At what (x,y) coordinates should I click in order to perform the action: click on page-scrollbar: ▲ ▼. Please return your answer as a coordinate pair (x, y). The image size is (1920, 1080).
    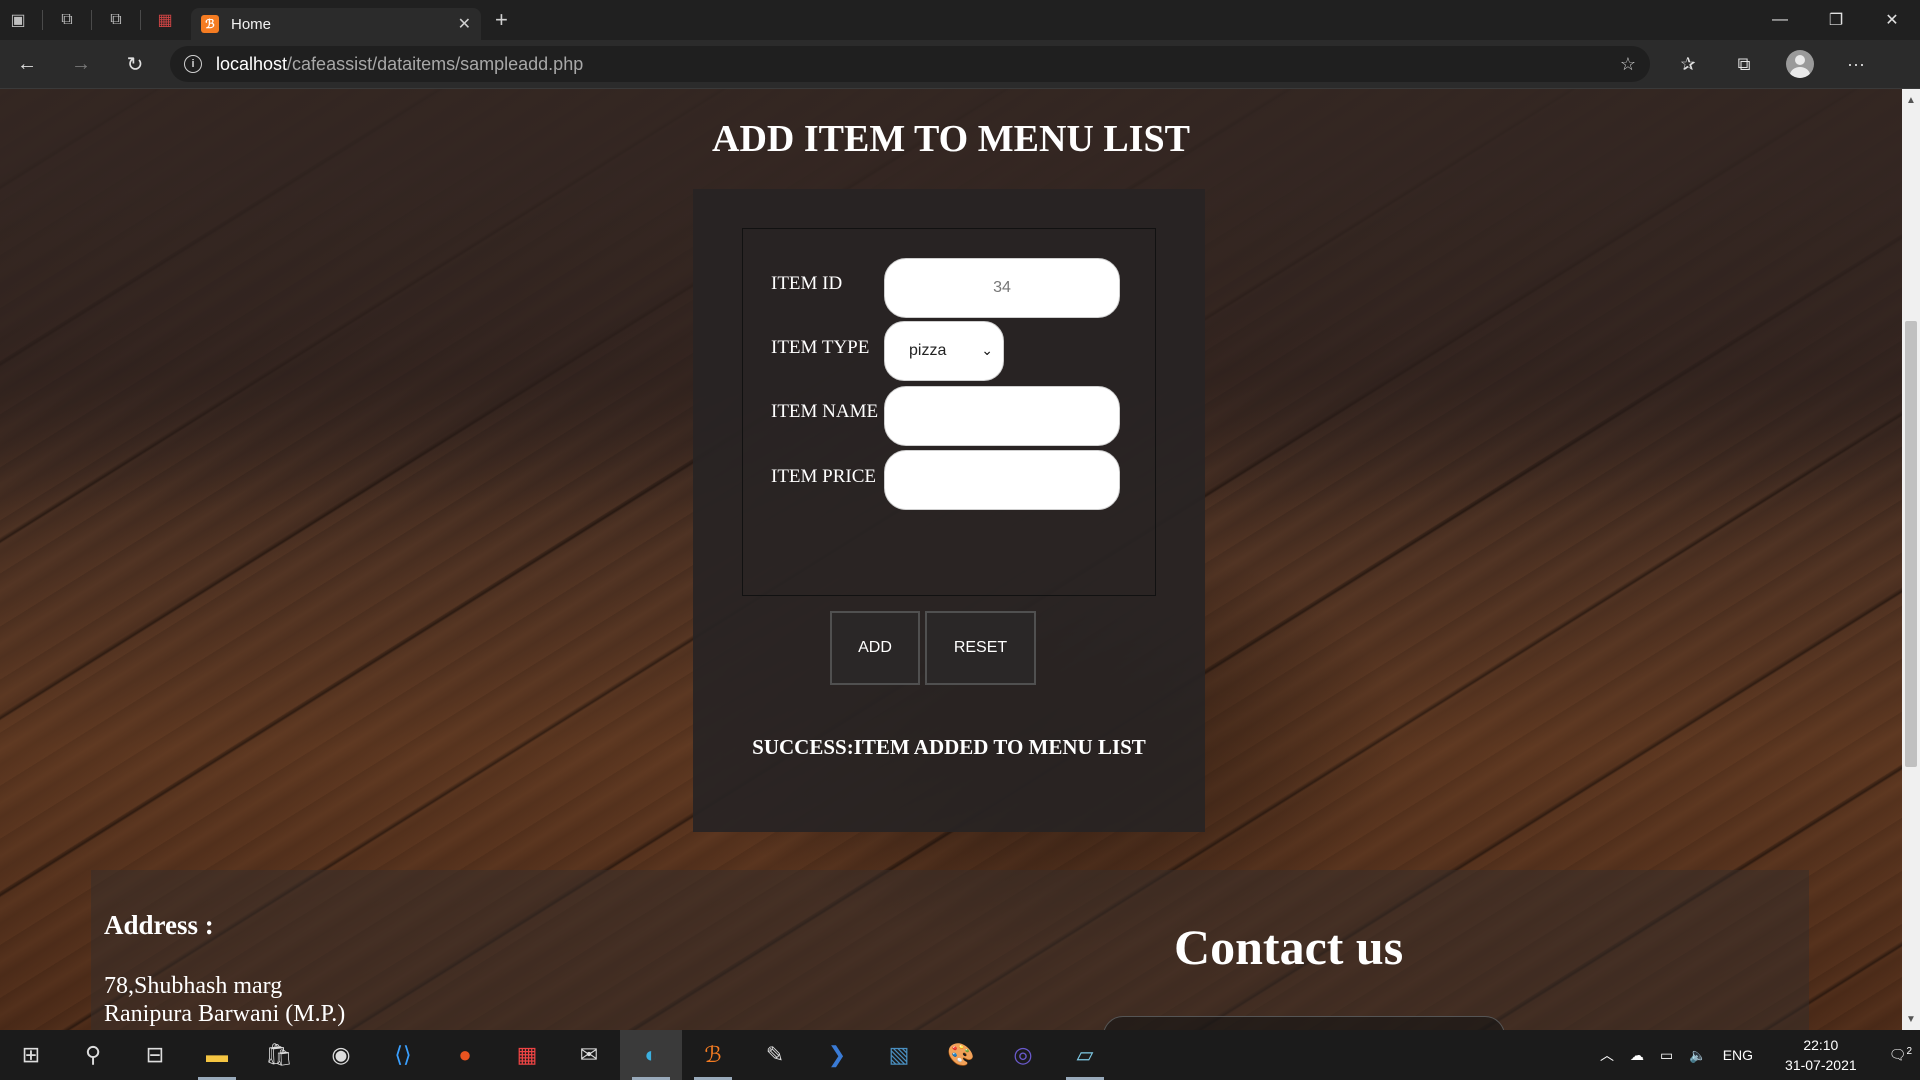
    Looking at the image, I should click on (1911, 559).